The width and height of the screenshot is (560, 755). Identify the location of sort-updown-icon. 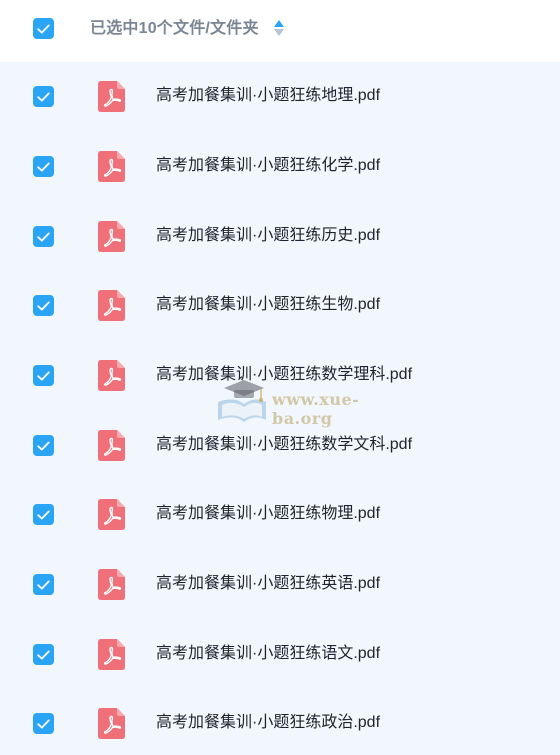
(279, 28).